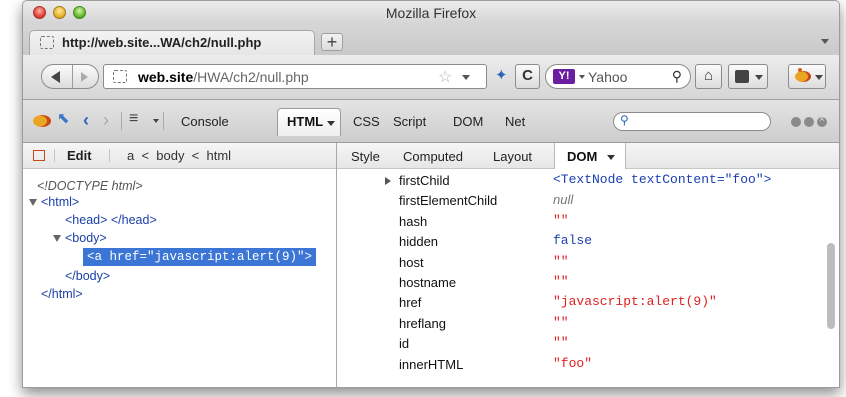 This screenshot has height=397, width=846. I want to click on pin-icon: ✦, so click(503, 76).